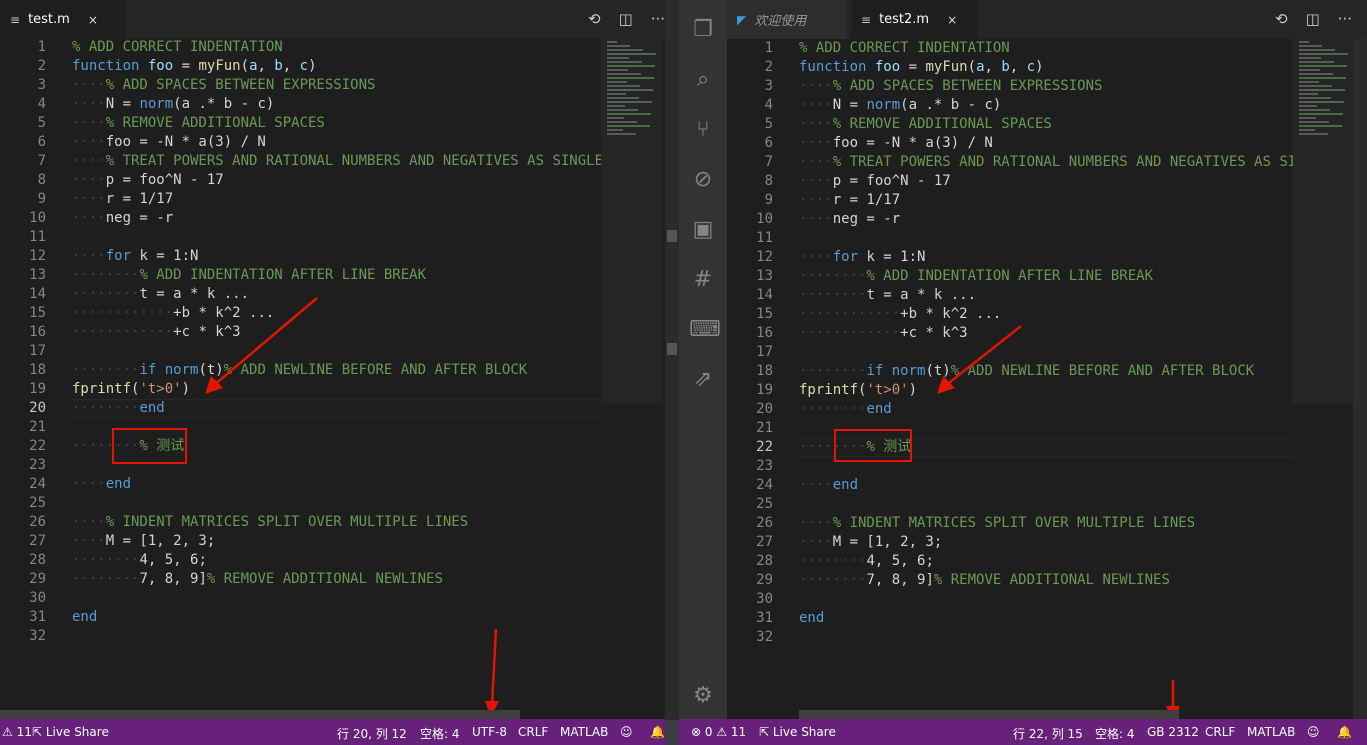 The image size is (1367, 745). Describe the element at coordinates (17, 732) in the screenshot. I see `problems-count: ⚠ 11` at that location.